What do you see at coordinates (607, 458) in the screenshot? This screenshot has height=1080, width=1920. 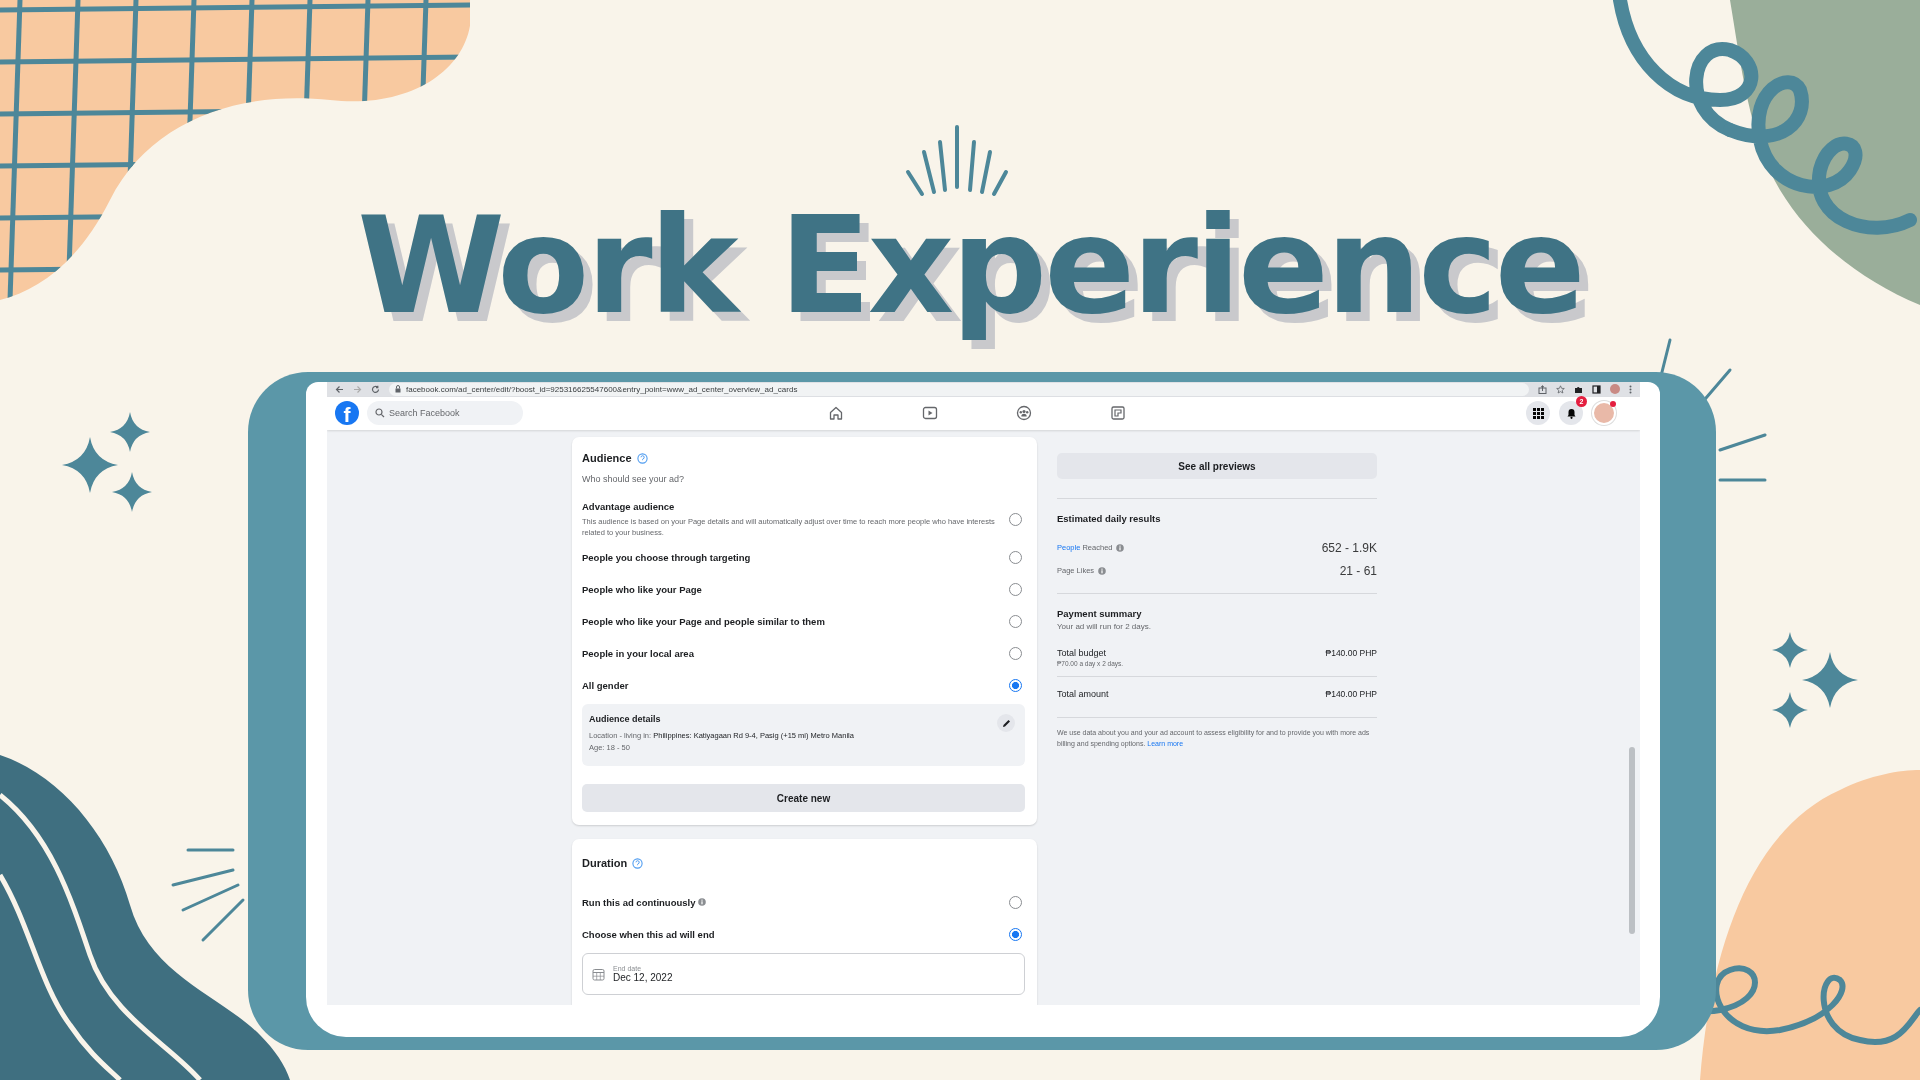 I see `section-title: Audience` at bounding box center [607, 458].